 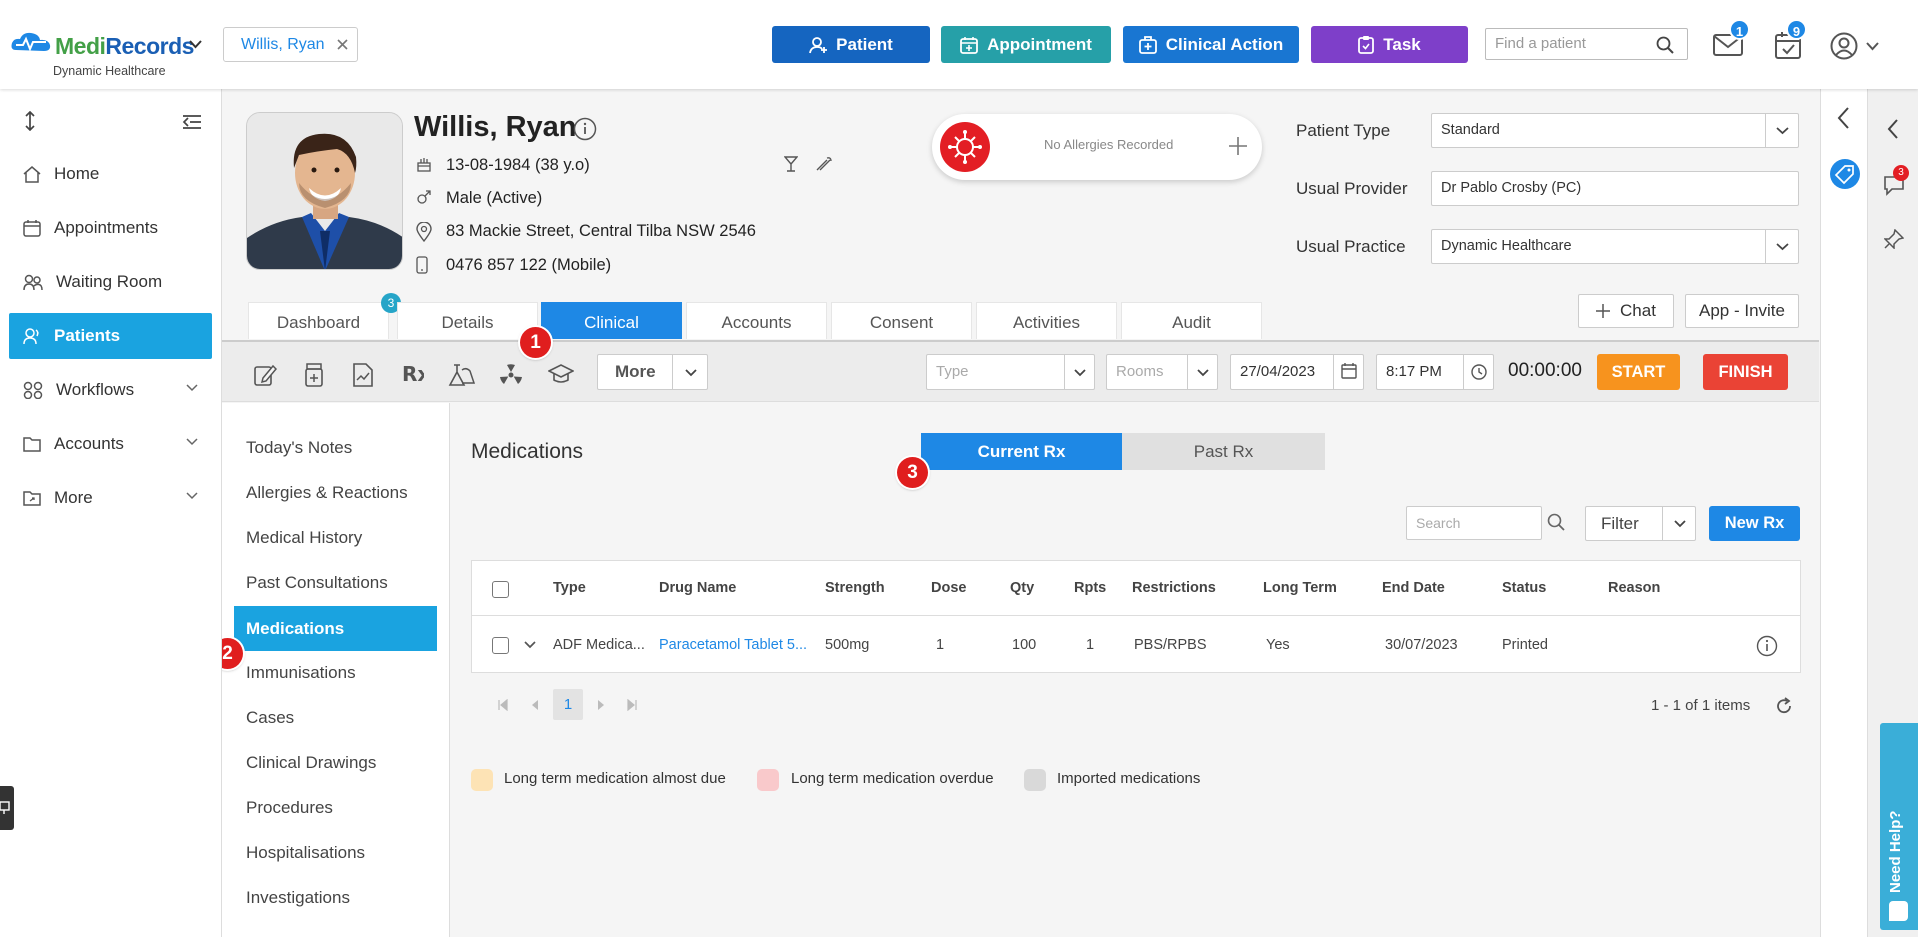 What do you see at coordinates (1844, 46) in the screenshot?
I see `user-avatar-icon` at bounding box center [1844, 46].